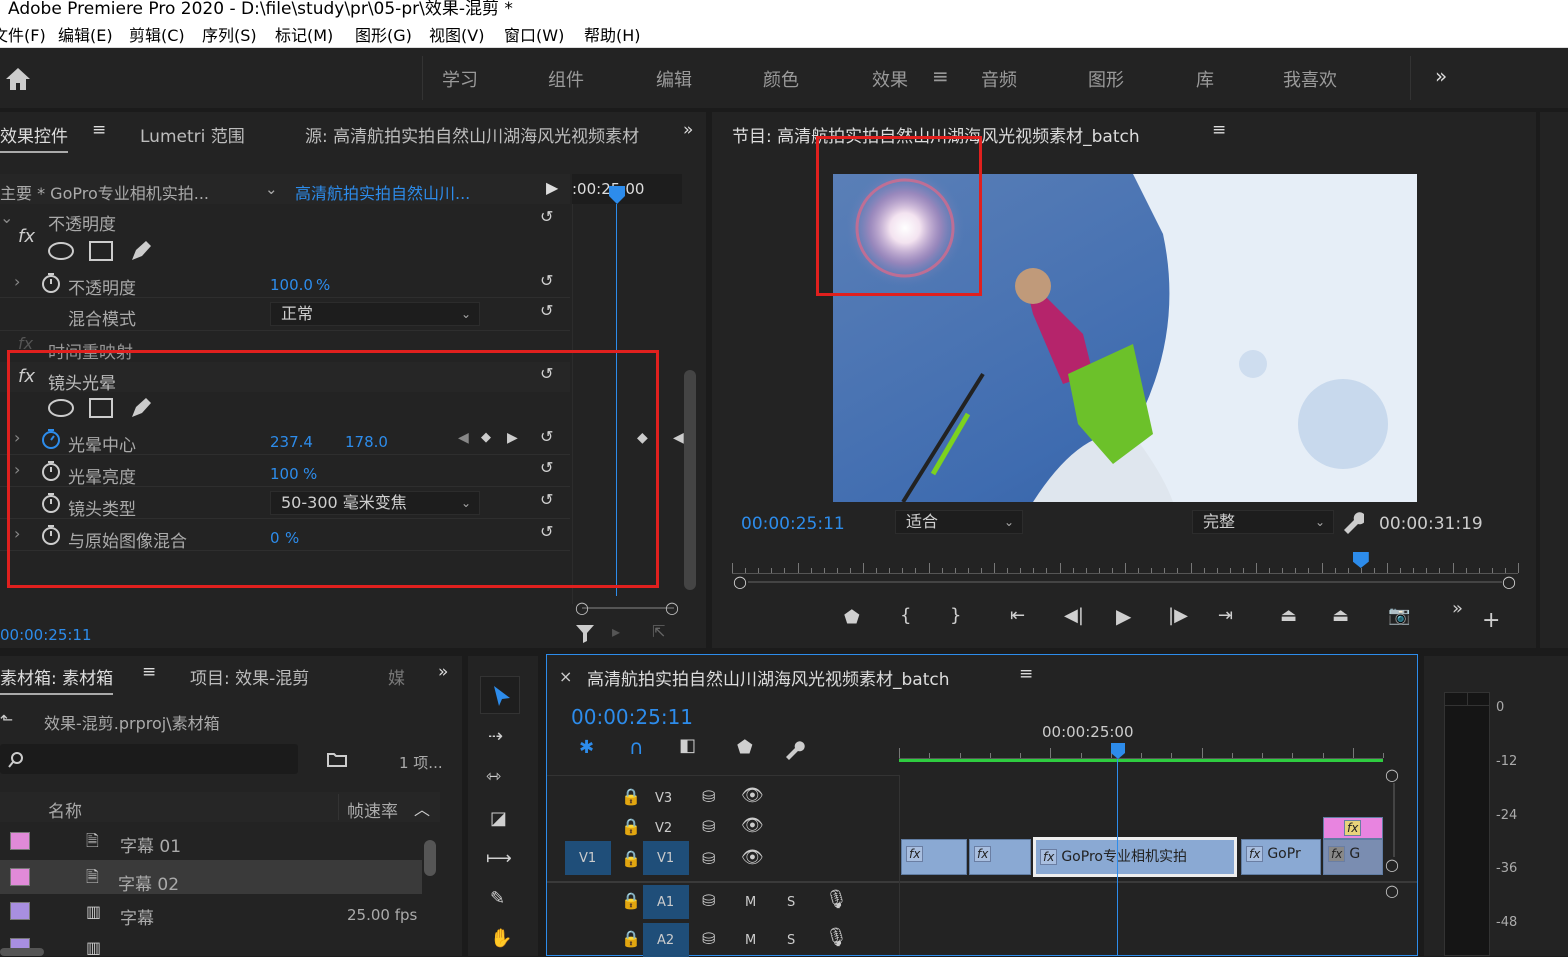  What do you see at coordinates (1074, 616) in the screenshot?
I see `step-back-icon: ◀|` at bounding box center [1074, 616].